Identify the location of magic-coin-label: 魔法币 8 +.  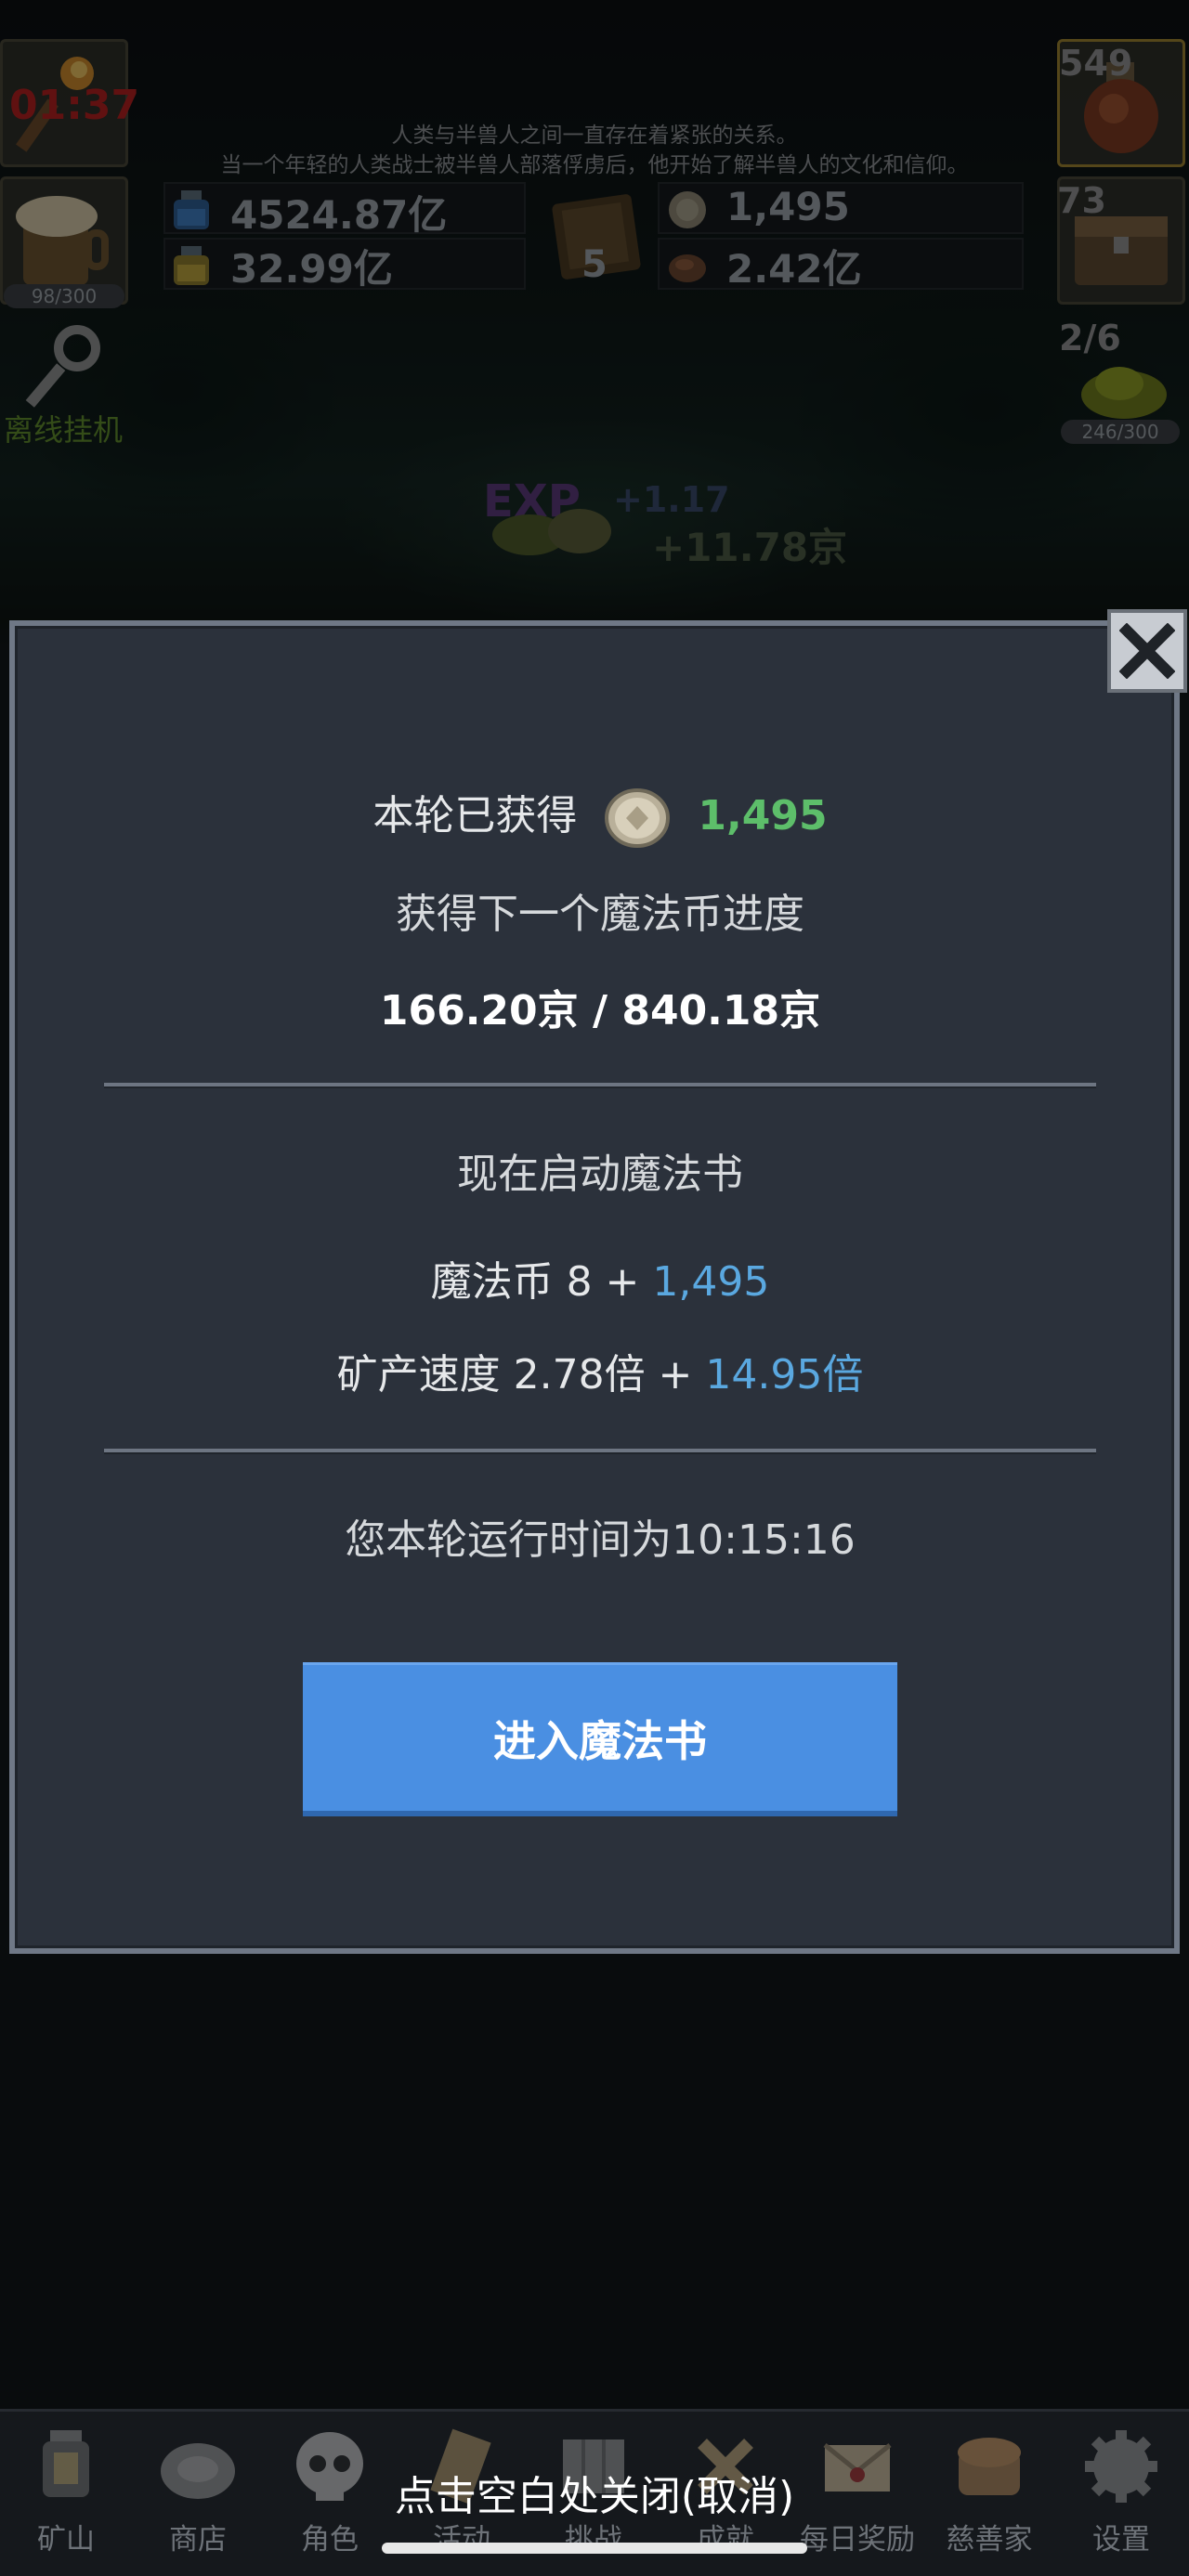
(541, 1282).